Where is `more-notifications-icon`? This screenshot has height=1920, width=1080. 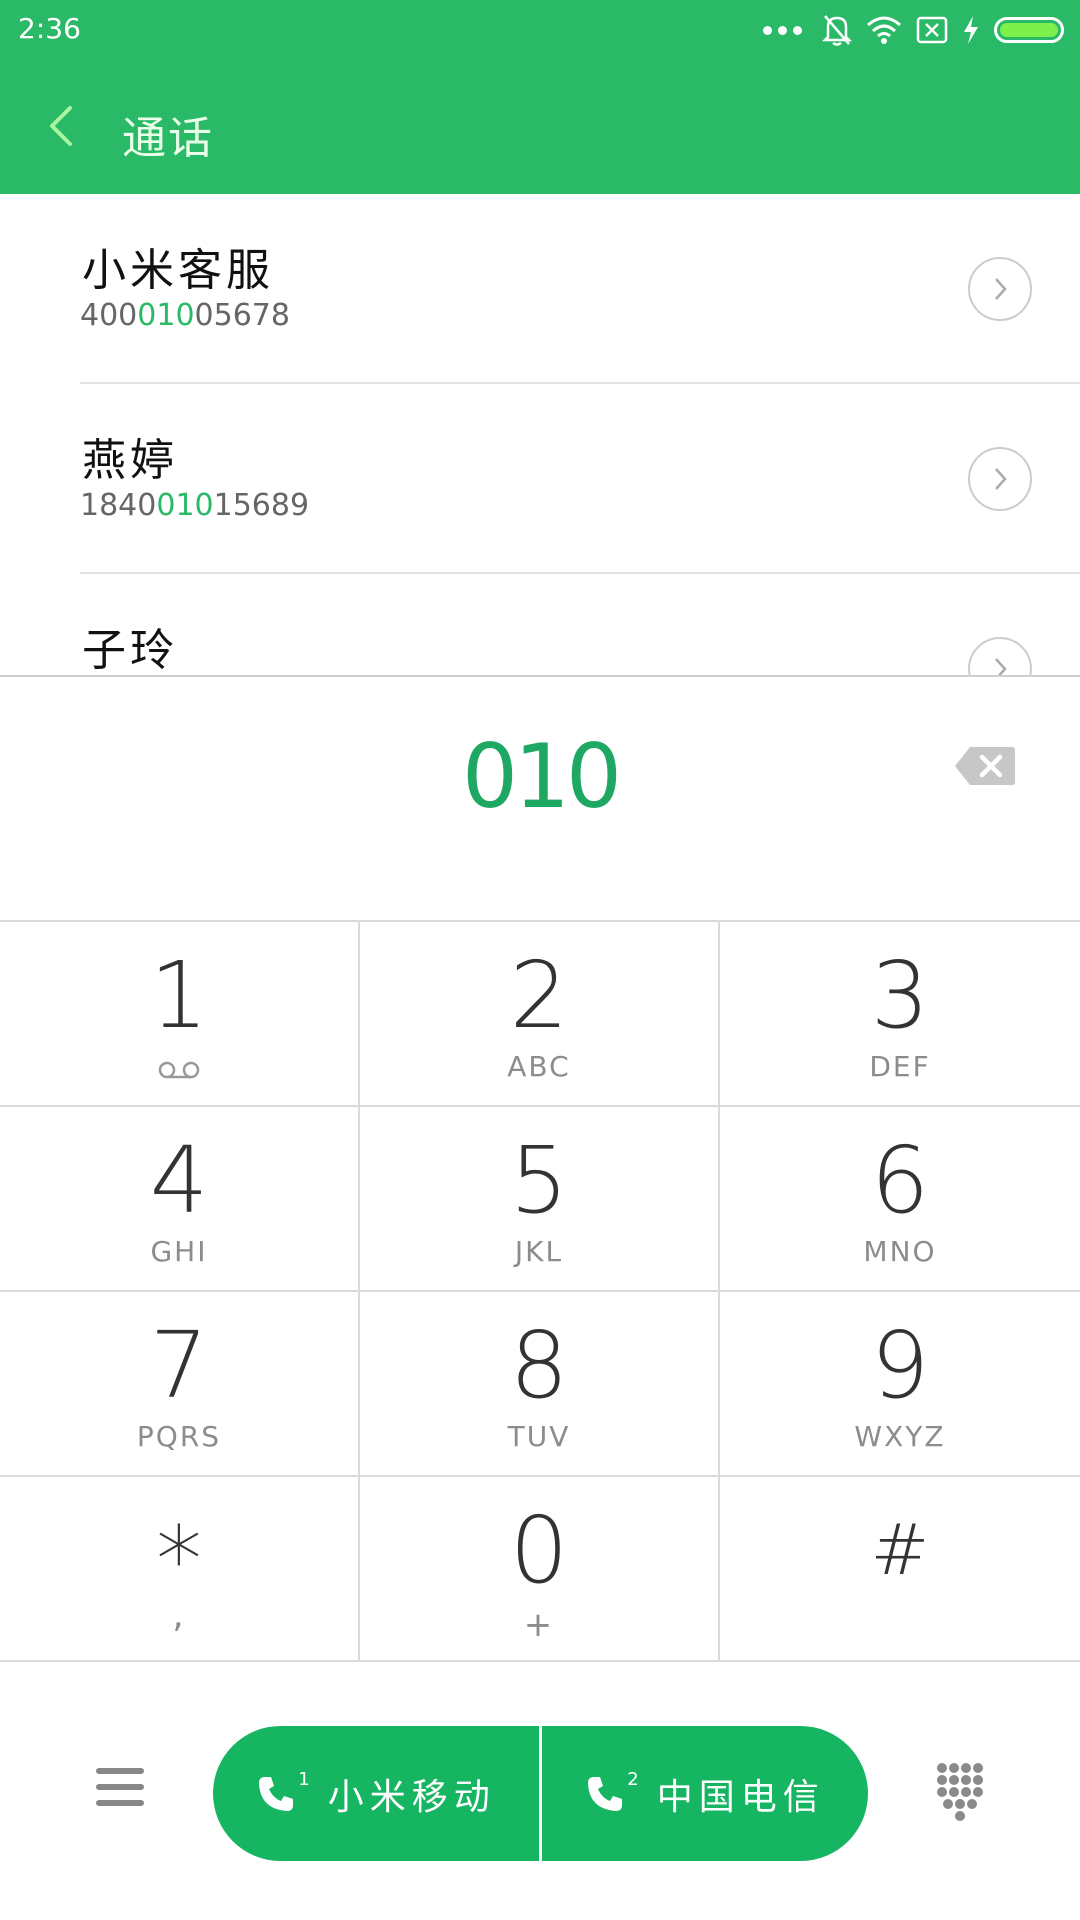 more-notifications-icon is located at coordinates (782, 30).